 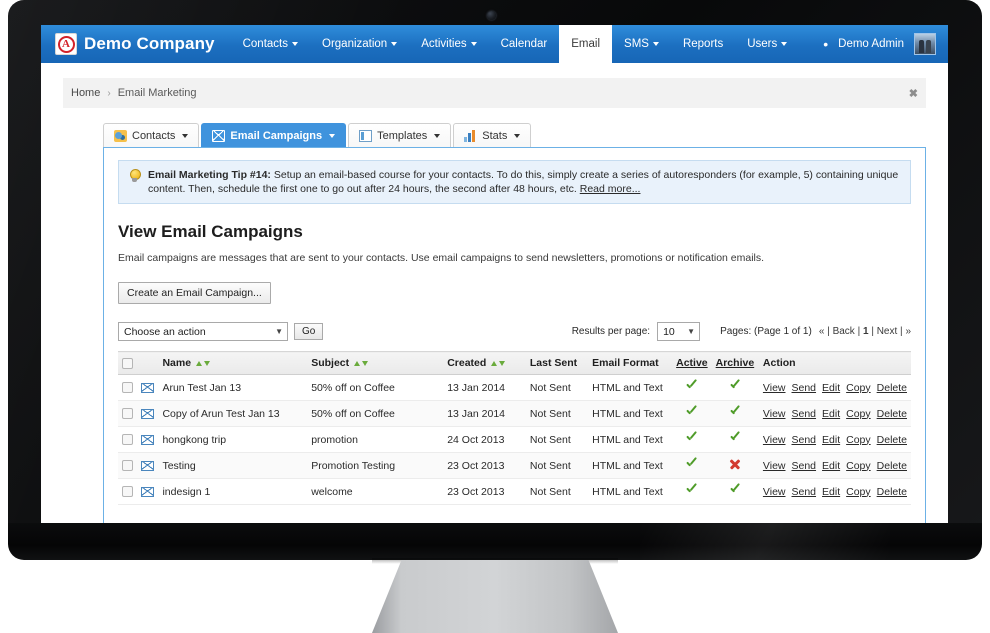 I want to click on select-all-checkbox, so click(x=127, y=363).